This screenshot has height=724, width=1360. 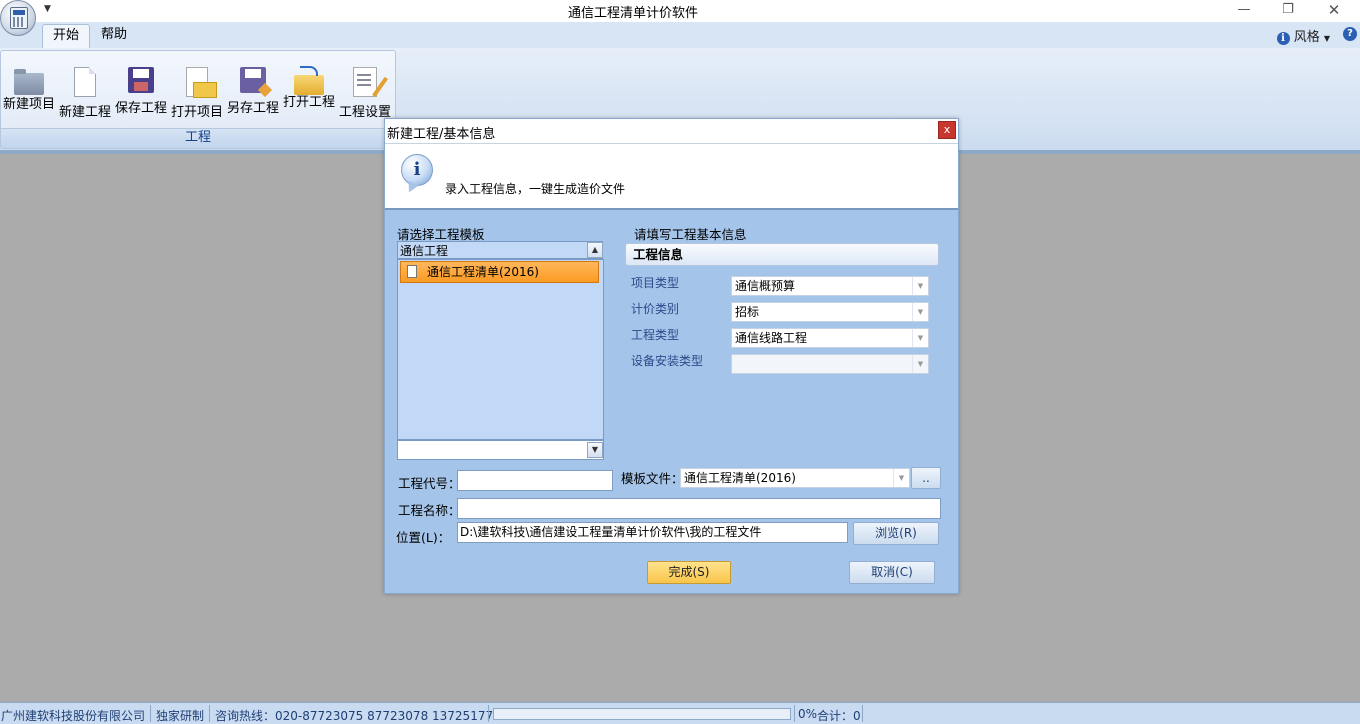 I want to click on template-item-label: 通信工程清单(2016), so click(x=483, y=272).